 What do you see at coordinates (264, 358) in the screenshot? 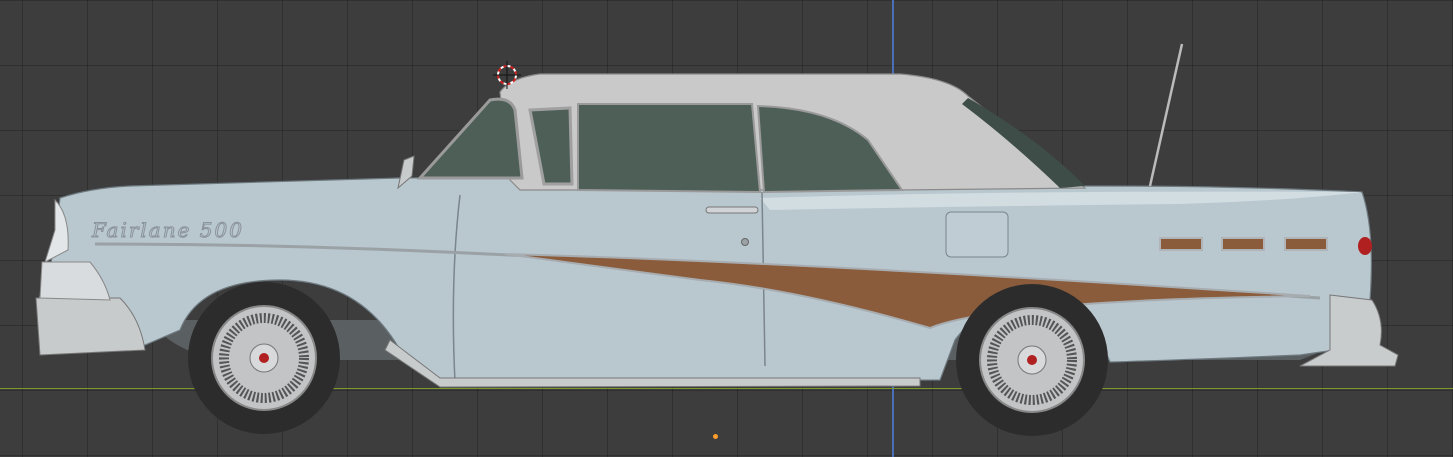
I see `front-wheel` at bounding box center [264, 358].